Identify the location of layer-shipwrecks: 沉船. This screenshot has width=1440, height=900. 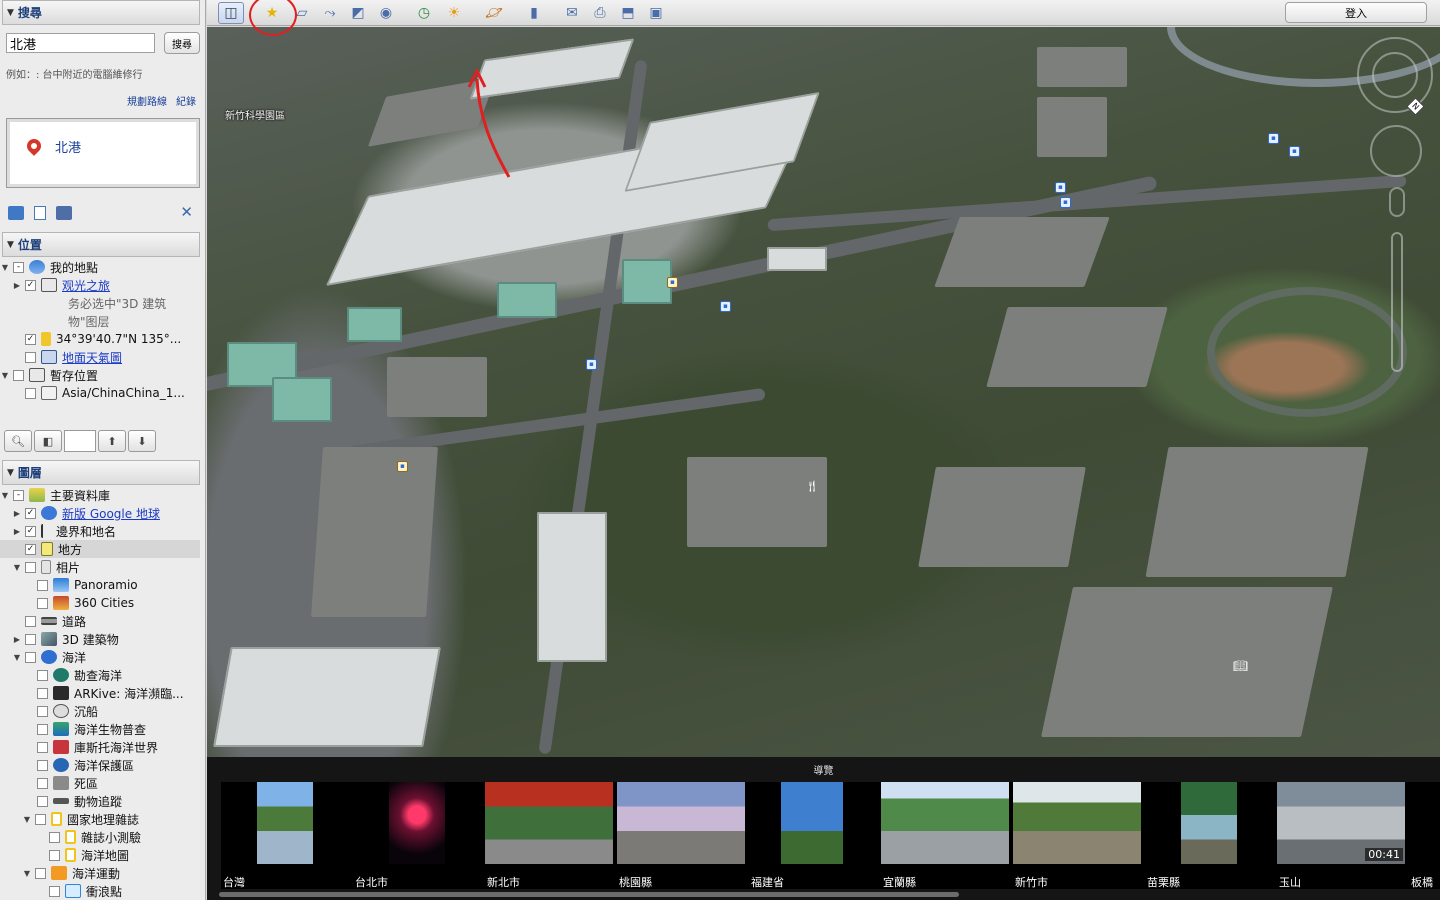
(100, 711).